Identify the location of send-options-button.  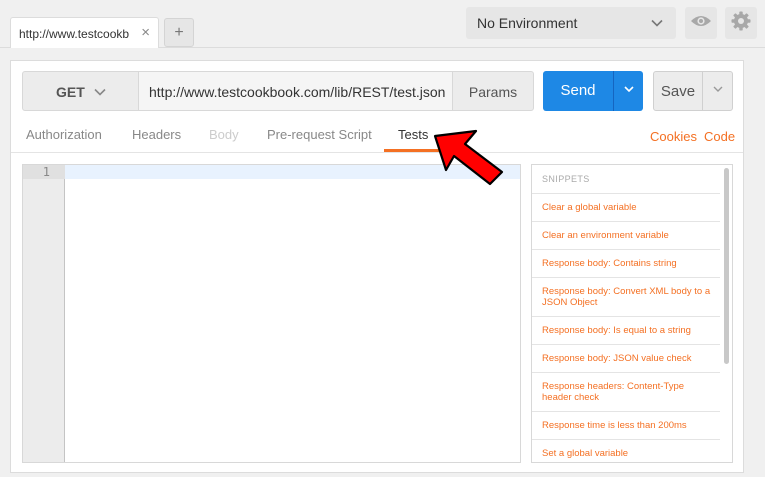
(628, 91).